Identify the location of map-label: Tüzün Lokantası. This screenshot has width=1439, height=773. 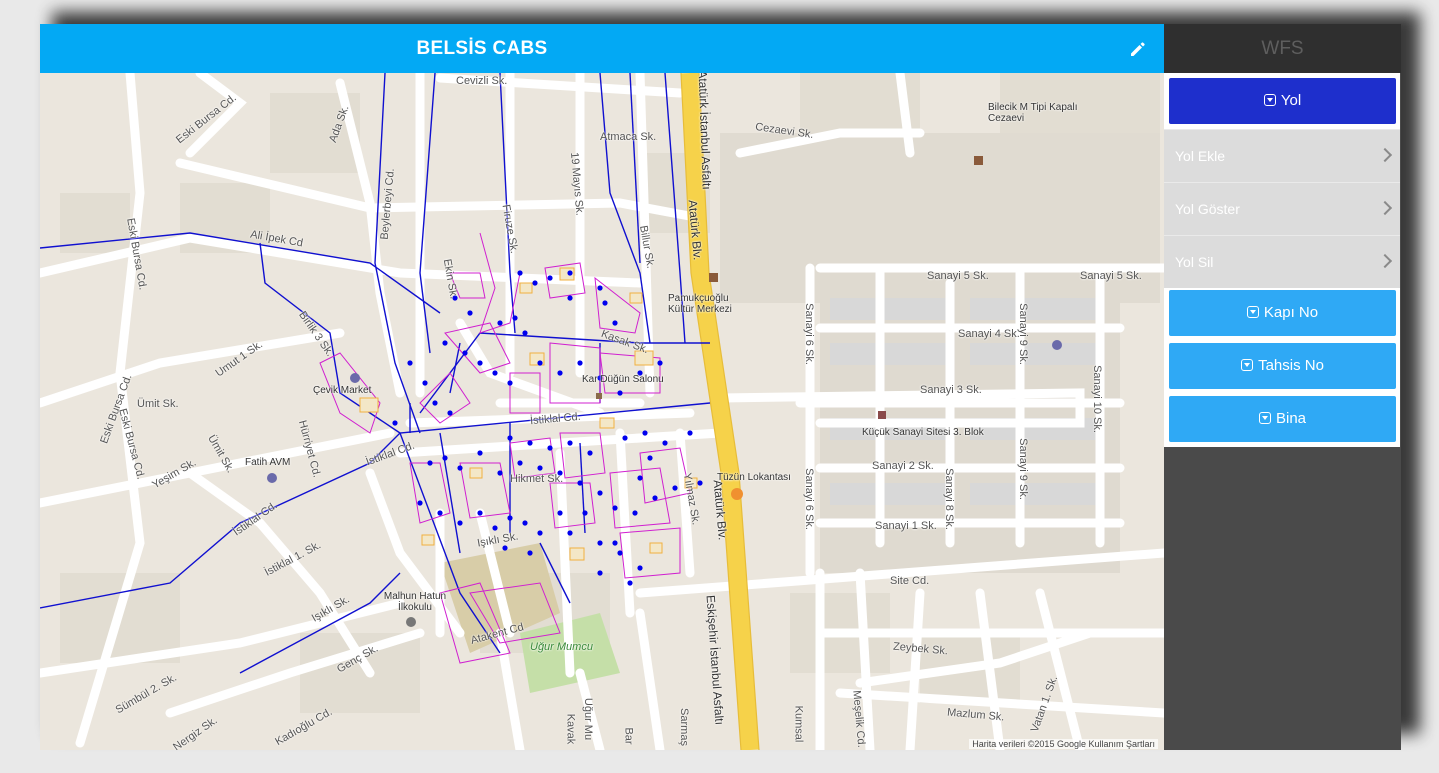
(754, 477).